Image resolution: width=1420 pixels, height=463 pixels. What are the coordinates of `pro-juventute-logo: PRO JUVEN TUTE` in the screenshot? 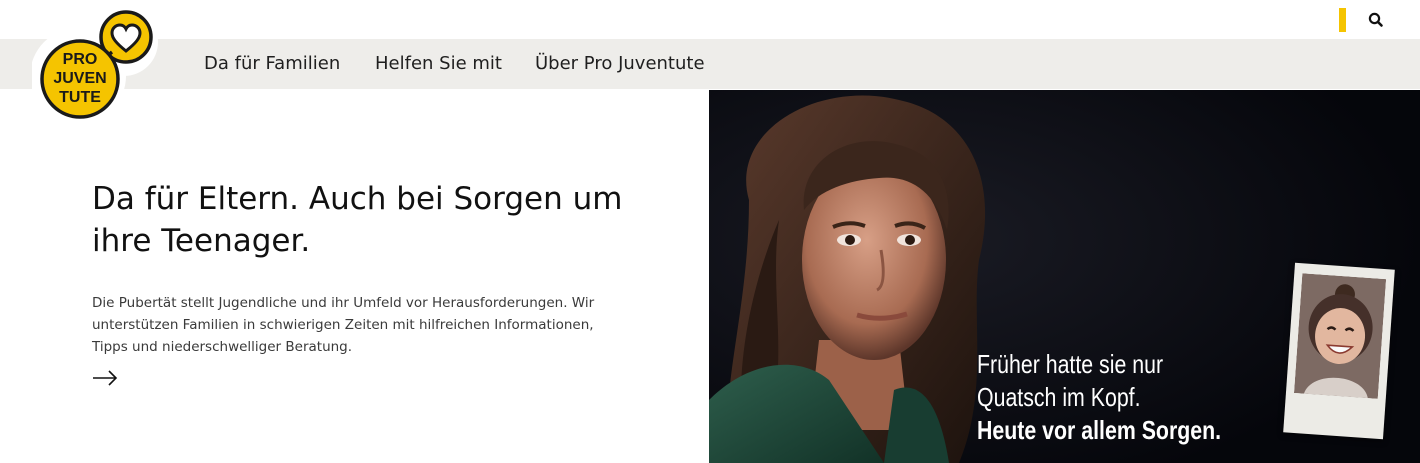 It's located at (97, 65).